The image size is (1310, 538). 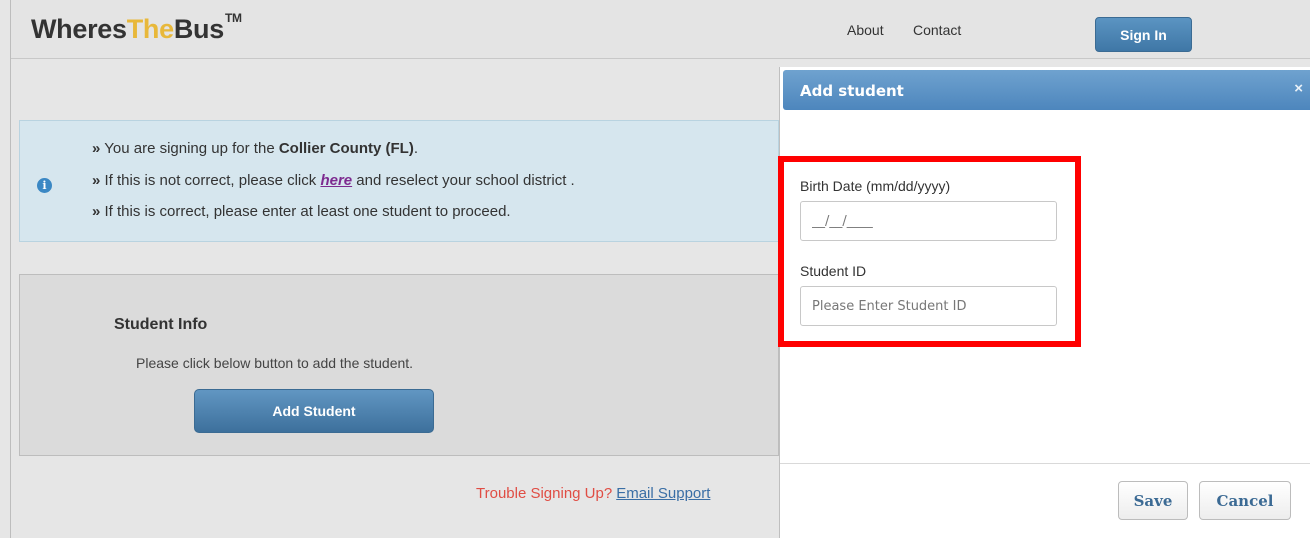 I want to click on logo: WheresTheBusTM, so click(x=136, y=28).